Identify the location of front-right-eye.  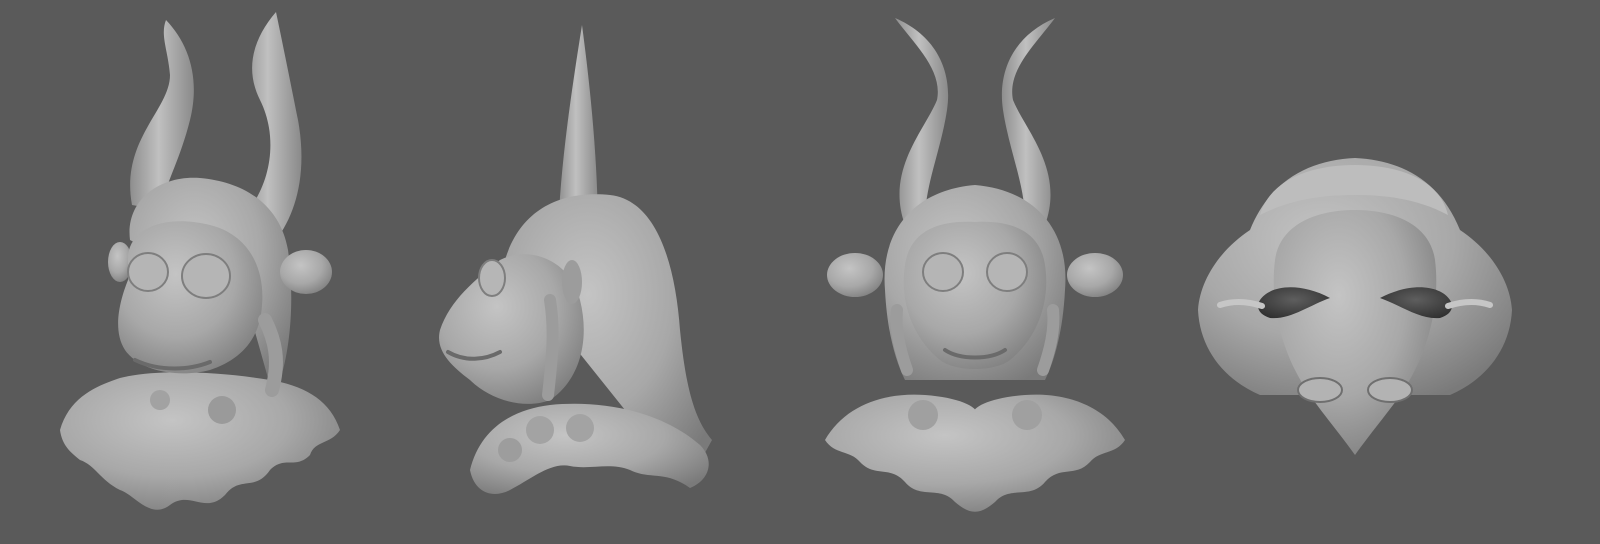
(1007, 272).